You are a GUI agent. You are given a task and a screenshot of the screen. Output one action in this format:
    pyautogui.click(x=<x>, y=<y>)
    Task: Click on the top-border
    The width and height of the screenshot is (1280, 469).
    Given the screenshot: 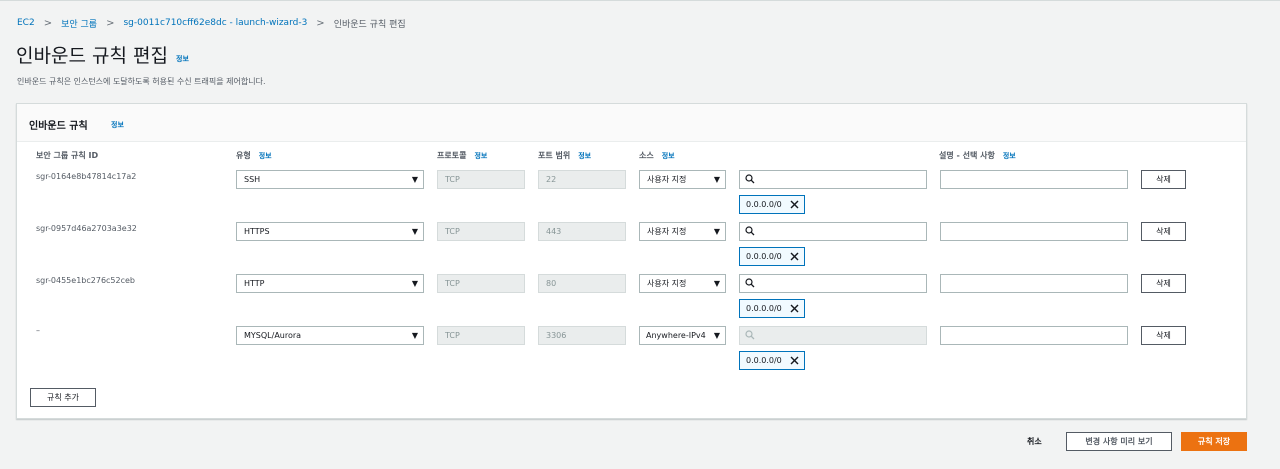 What is the action you would take?
    pyautogui.click(x=640, y=0)
    